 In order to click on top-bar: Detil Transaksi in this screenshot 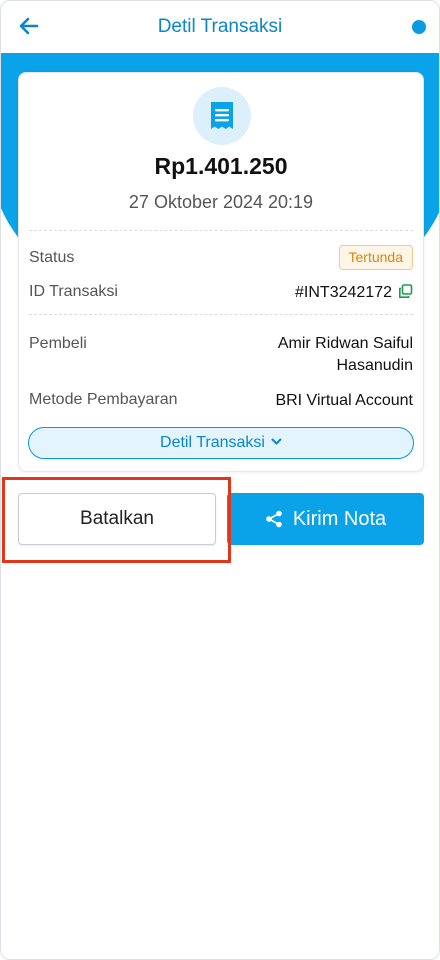, I will do `click(220, 27)`.